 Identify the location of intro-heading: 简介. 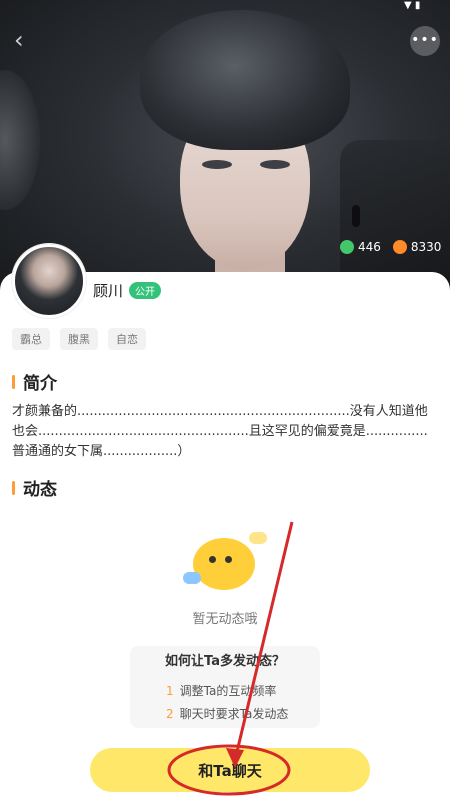
(34, 381).